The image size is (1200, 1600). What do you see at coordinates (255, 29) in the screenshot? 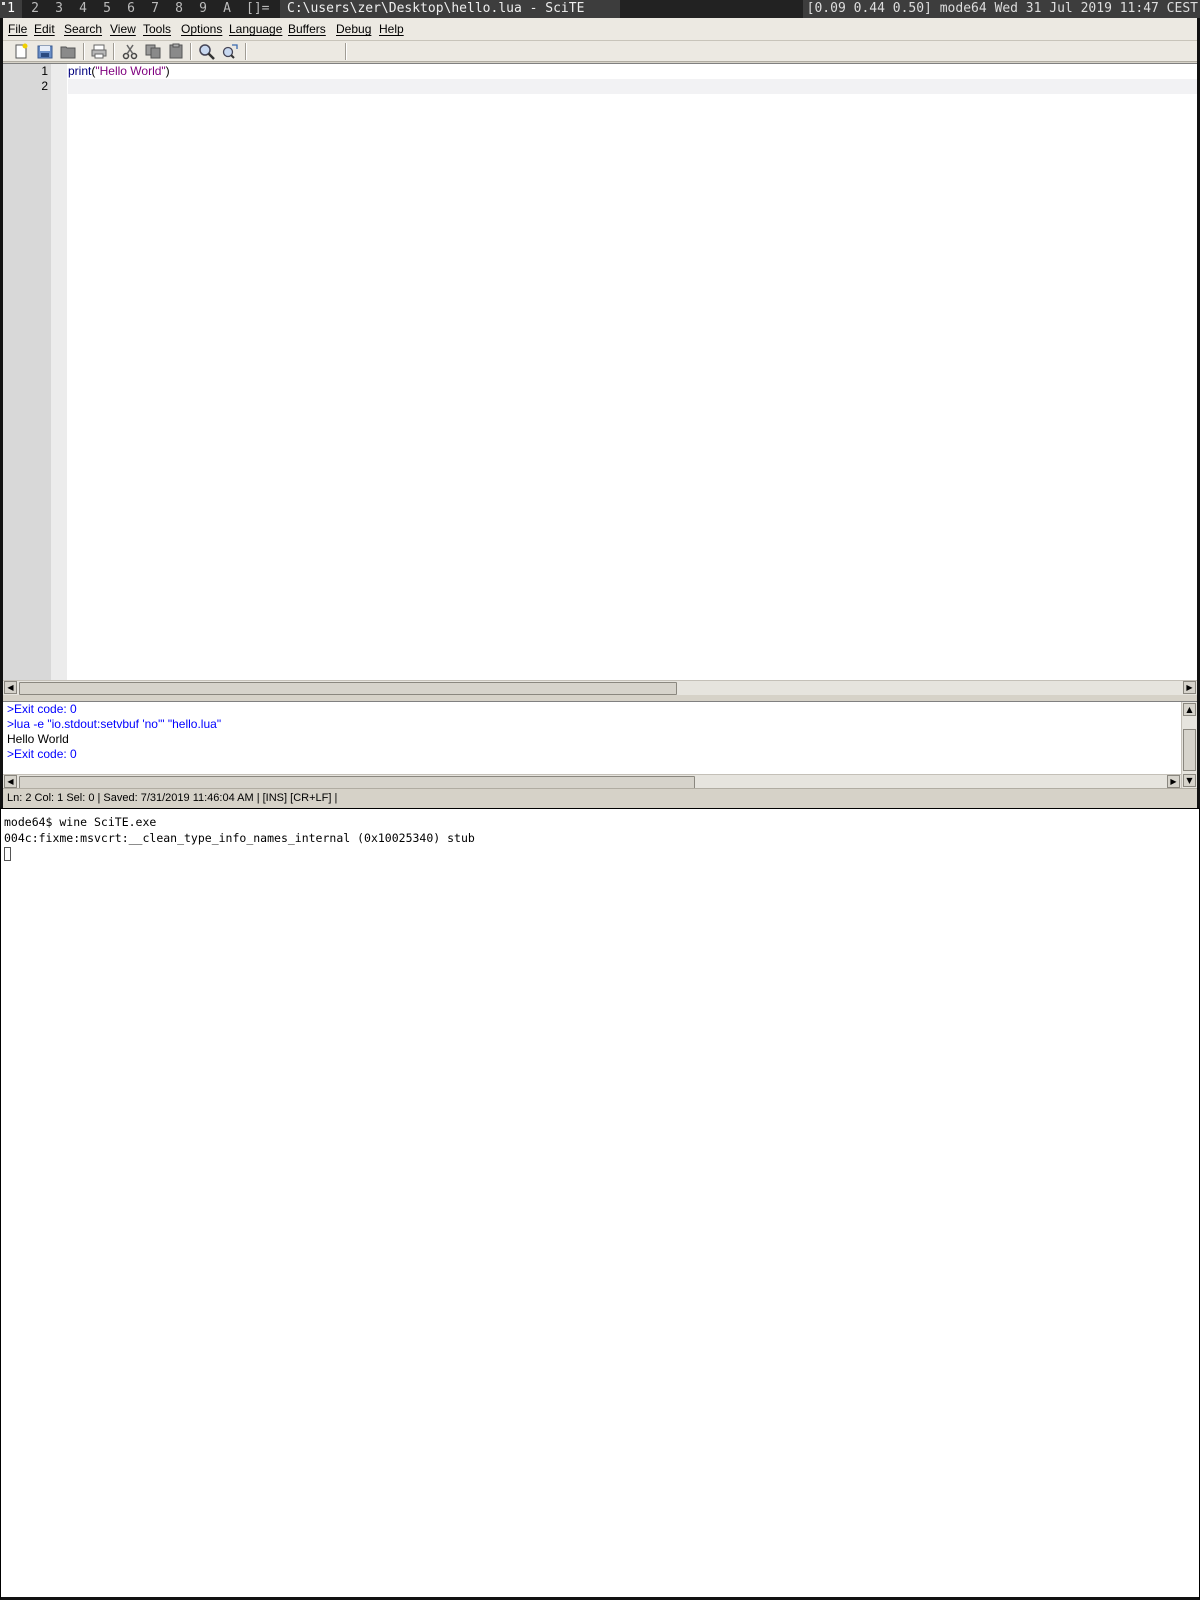
I see `menu-language: Language` at bounding box center [255, 29].